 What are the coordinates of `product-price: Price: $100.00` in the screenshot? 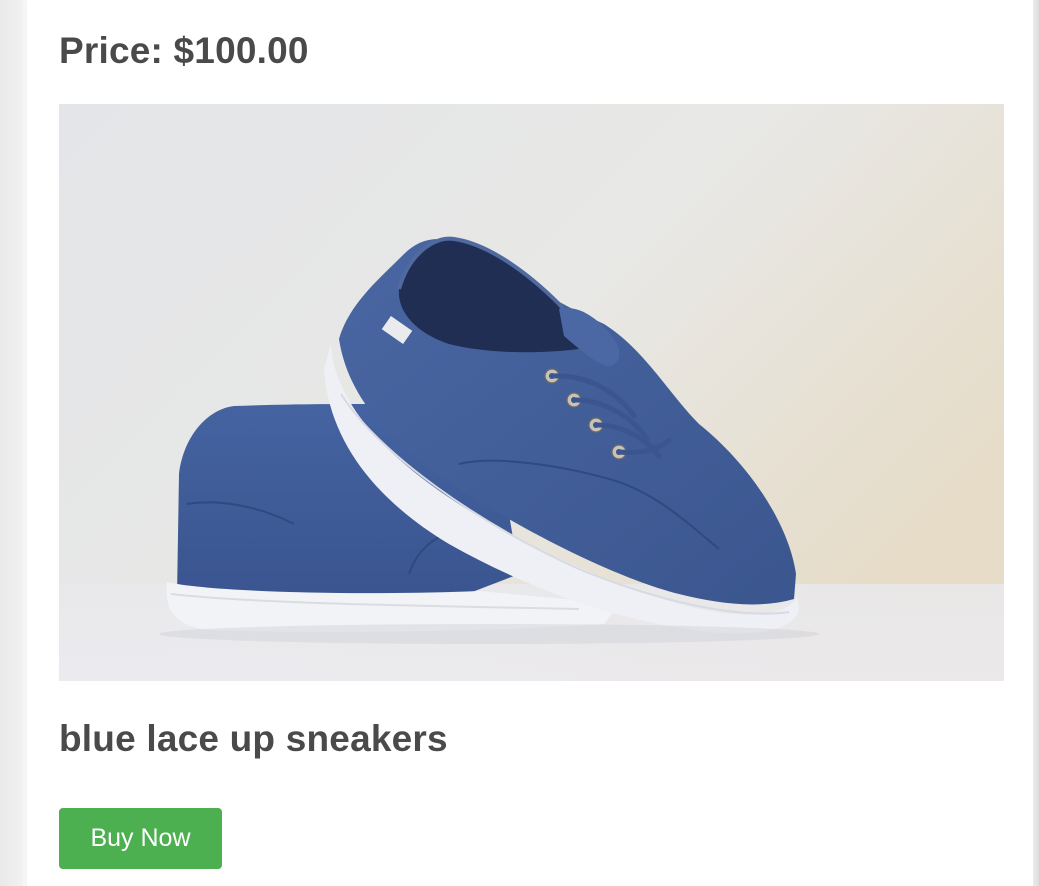 It's located at (184, 50).